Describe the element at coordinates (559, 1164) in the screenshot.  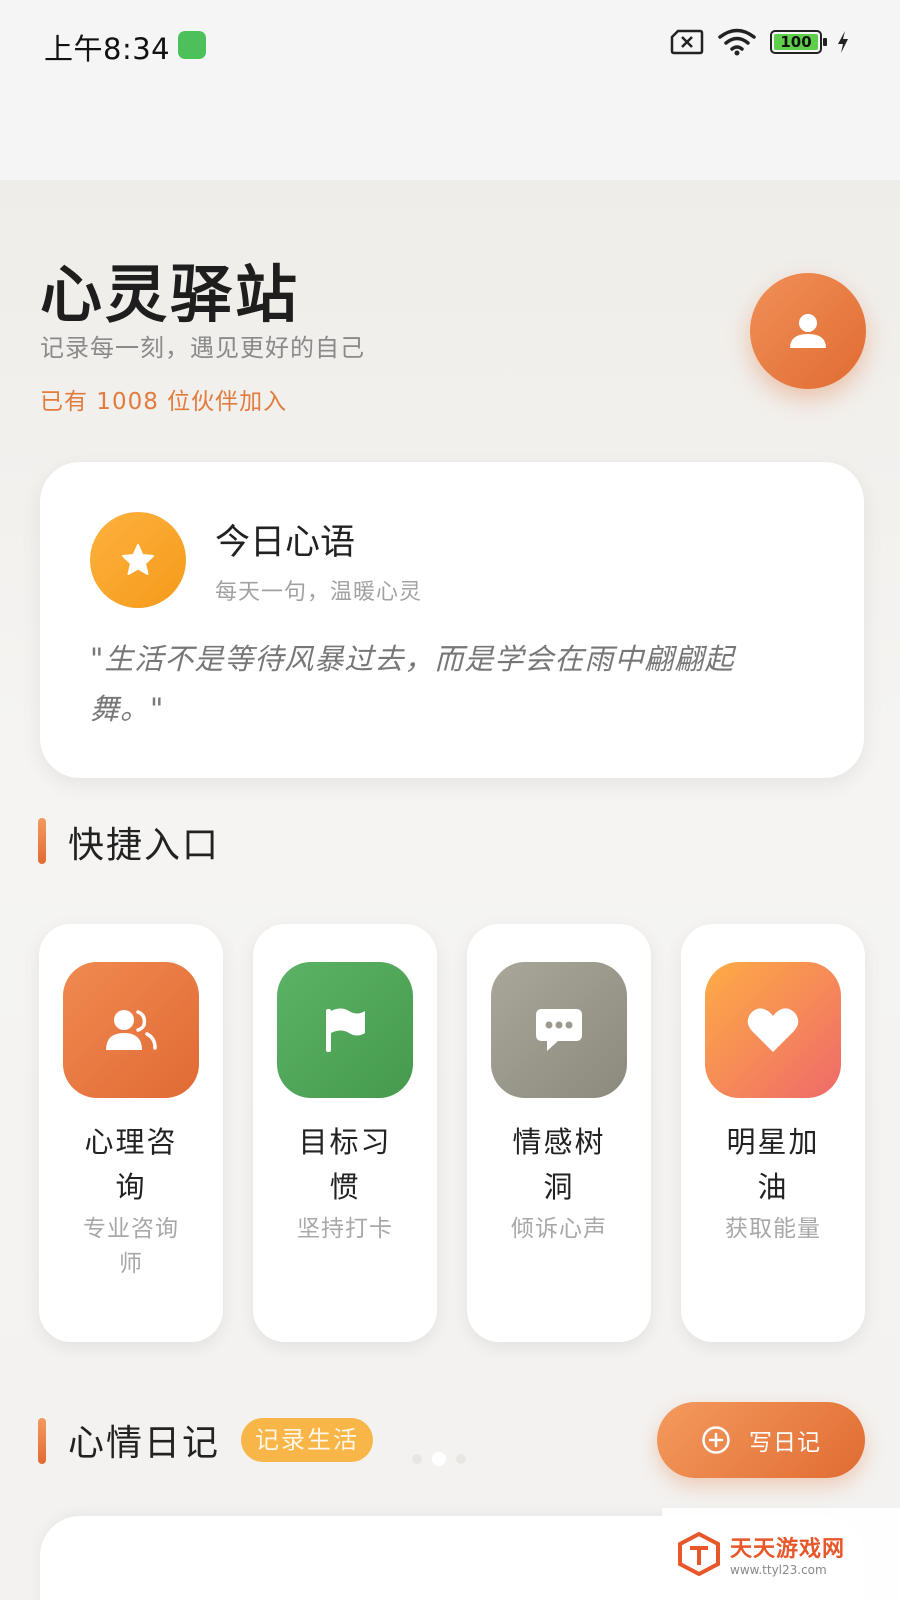
I see `quick-item-title: 情感树洞` at that location.